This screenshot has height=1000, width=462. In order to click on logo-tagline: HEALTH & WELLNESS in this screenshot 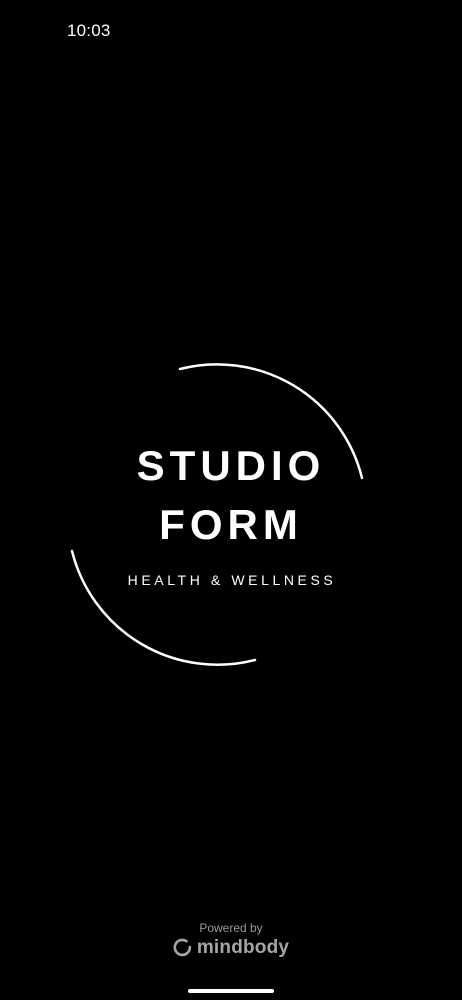, I will do `click(232, 580)`.